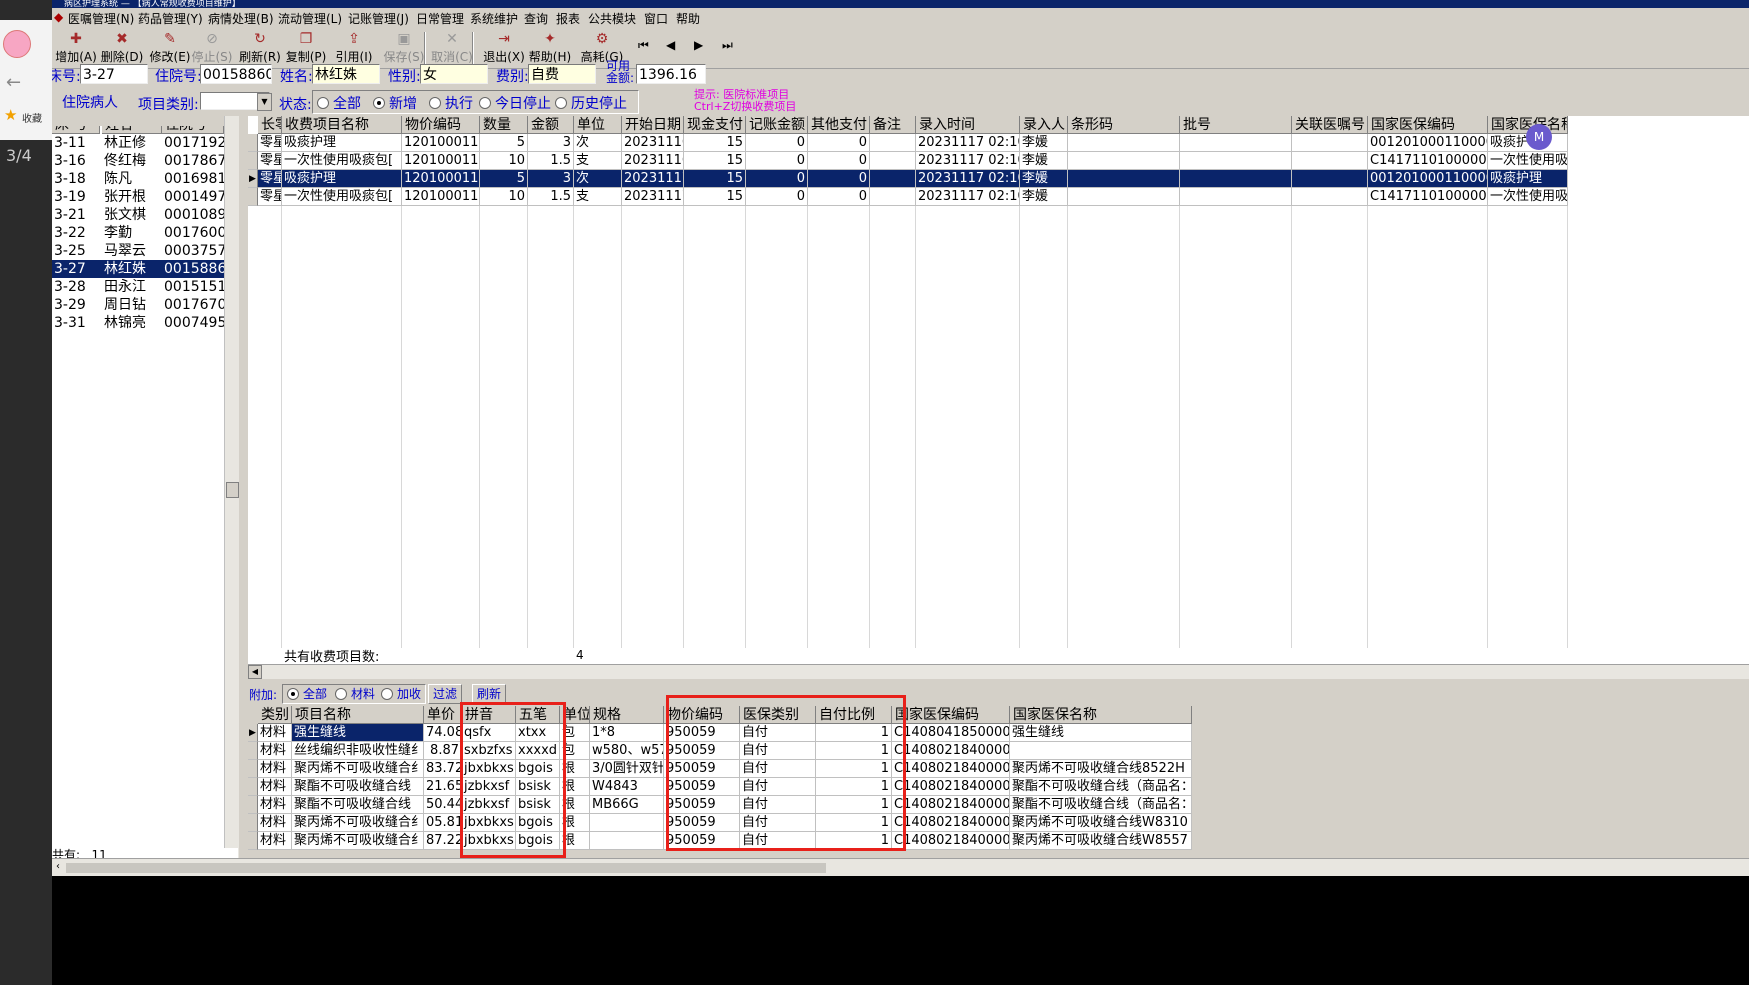  What do you see at coordinates (688, 18) in the screenshot?
I see `menu-item-11: 帮助` at bounding box center [688, 18].